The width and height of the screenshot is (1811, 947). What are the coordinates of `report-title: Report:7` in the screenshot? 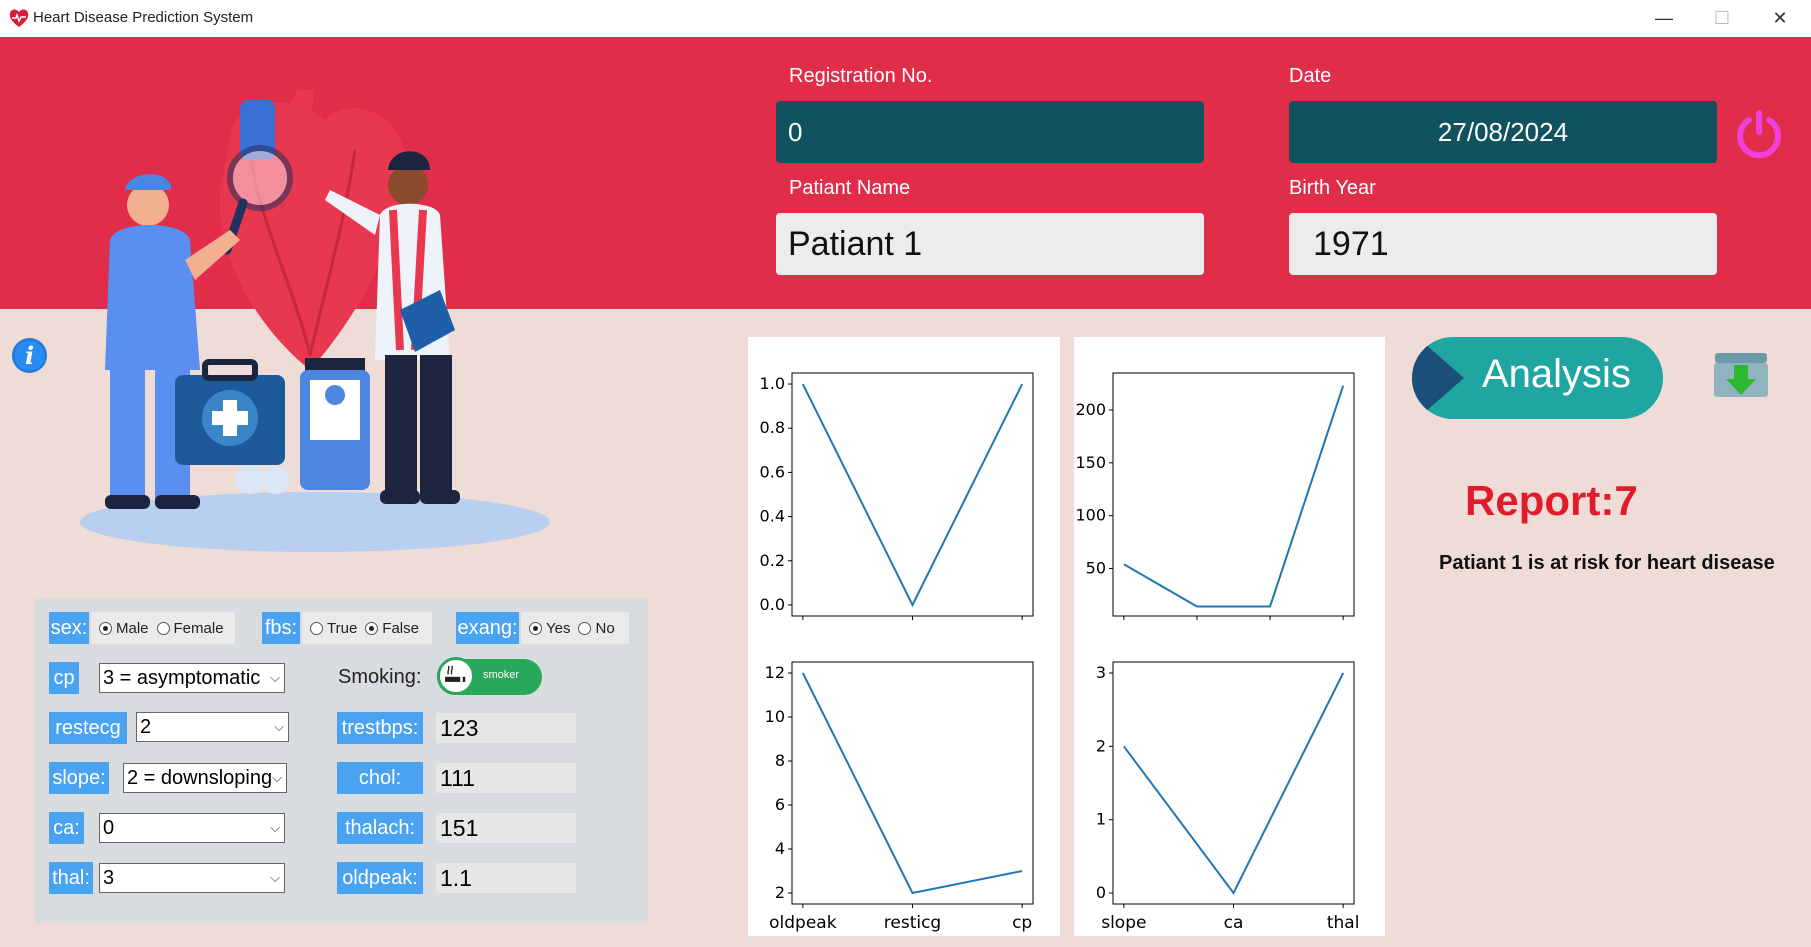 It's located at (1551, 500).